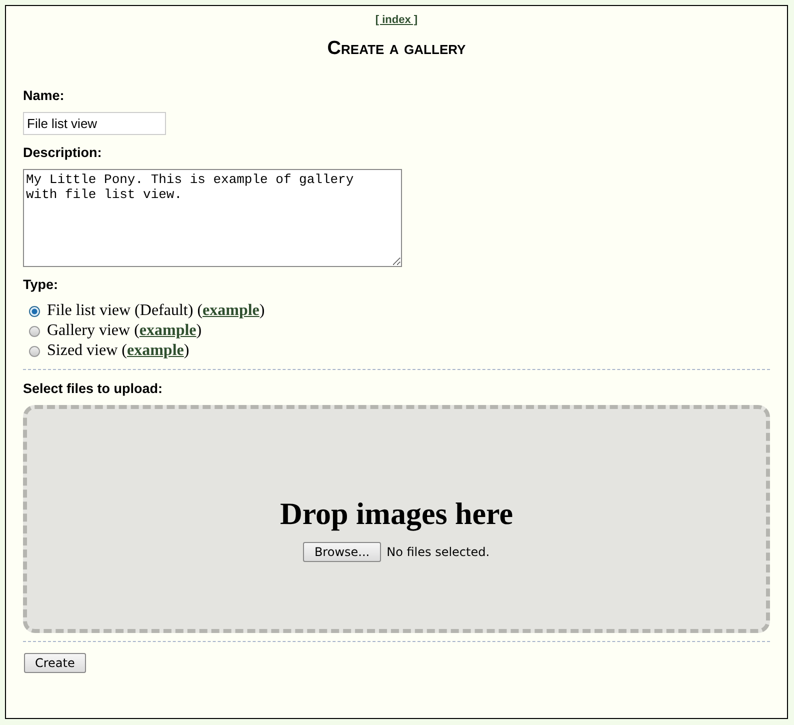  What do you see at coordinates (118, 351) in the screenshot?
I see `option-label: Sized view (example)` at bounding box center [118, 351].